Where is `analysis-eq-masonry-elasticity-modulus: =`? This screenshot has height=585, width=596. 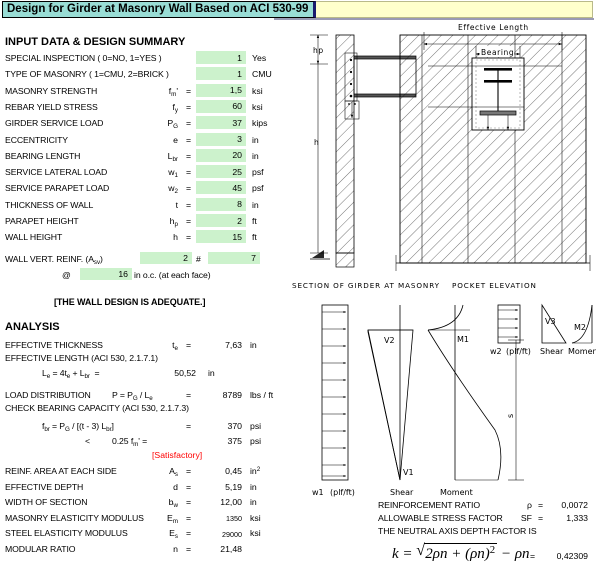 analysis-eq-masonry-elasticity-modulus: = is located at coordinates (189, 517).